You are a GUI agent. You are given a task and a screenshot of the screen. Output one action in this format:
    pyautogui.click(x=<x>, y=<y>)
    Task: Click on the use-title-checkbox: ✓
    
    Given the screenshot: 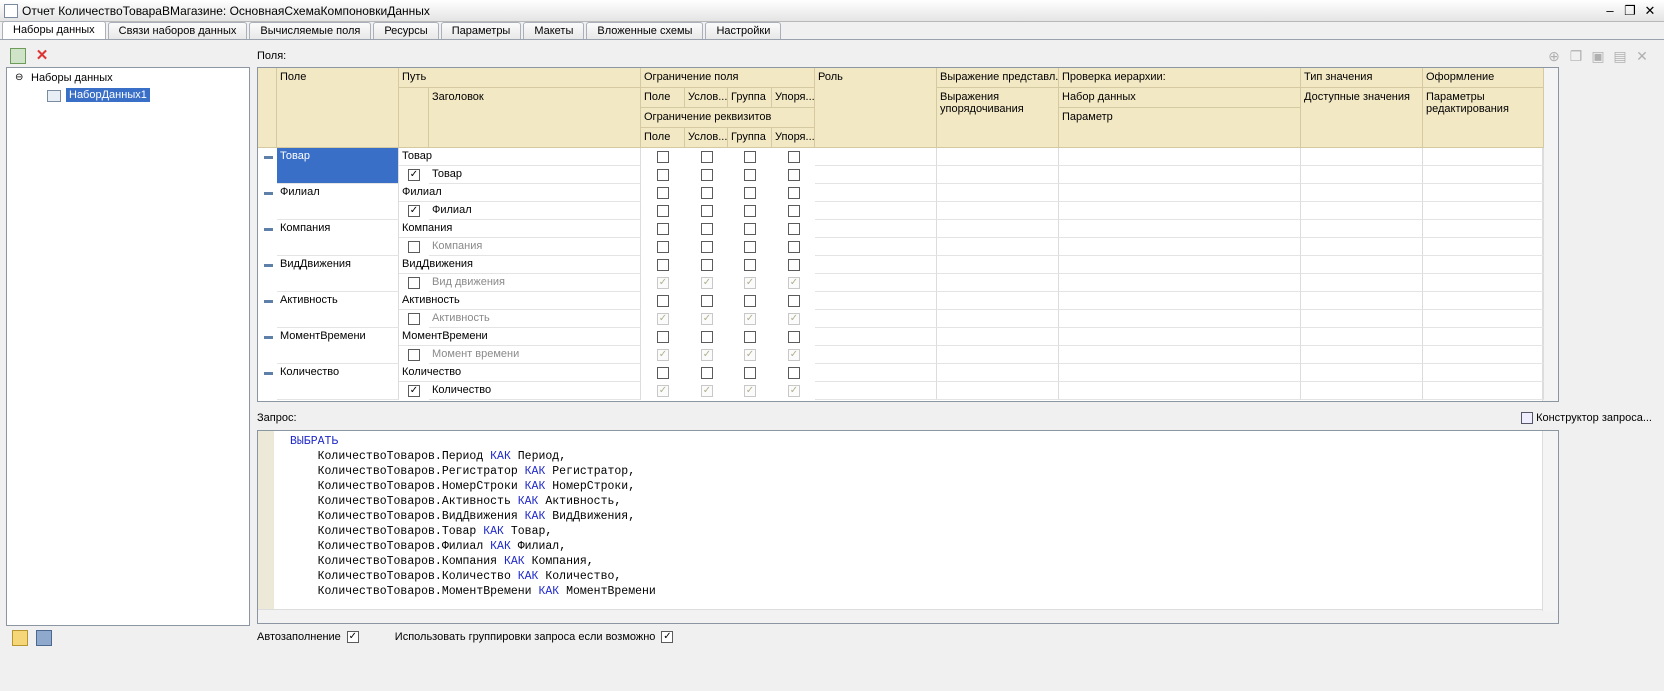 What is the action you would take?
    pyautogui.click(x=414, y=175)
    